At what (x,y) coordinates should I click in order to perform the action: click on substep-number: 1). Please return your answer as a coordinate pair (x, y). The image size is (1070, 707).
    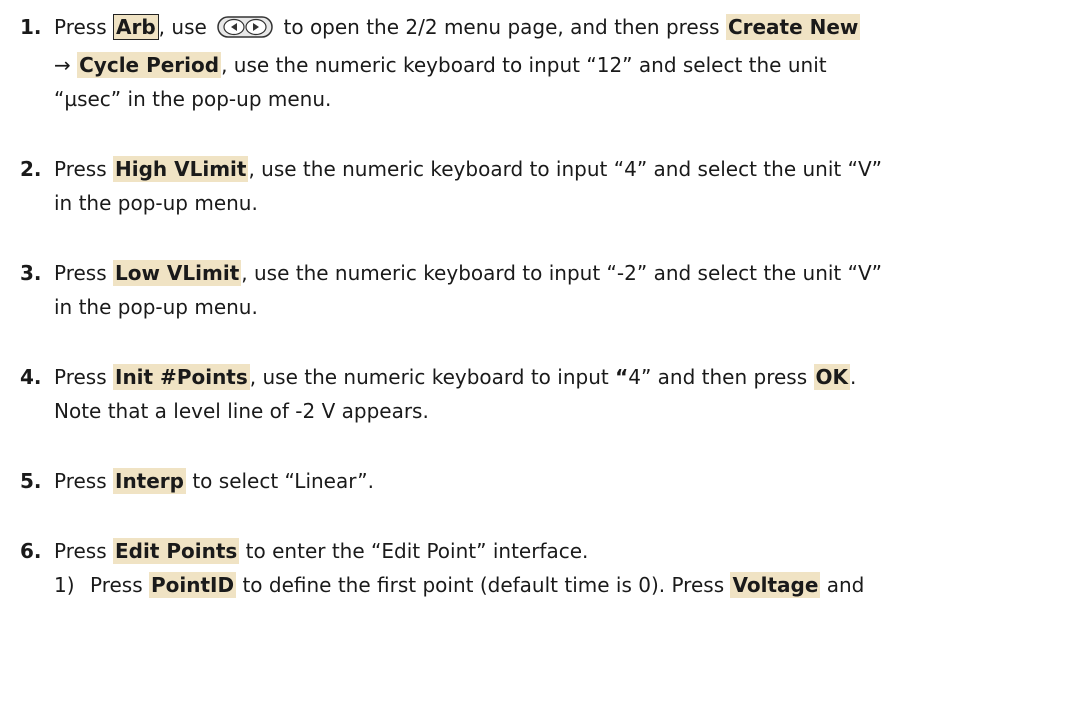
    Looking at the image, I should click on (64, 585).